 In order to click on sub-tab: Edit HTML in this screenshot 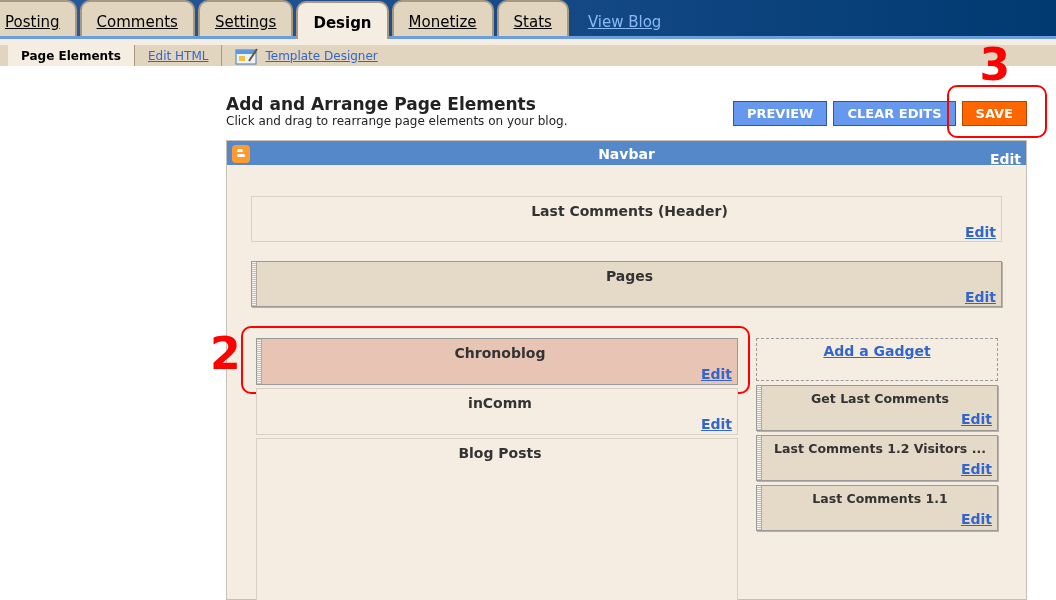, I will do `click(179, 55)`.